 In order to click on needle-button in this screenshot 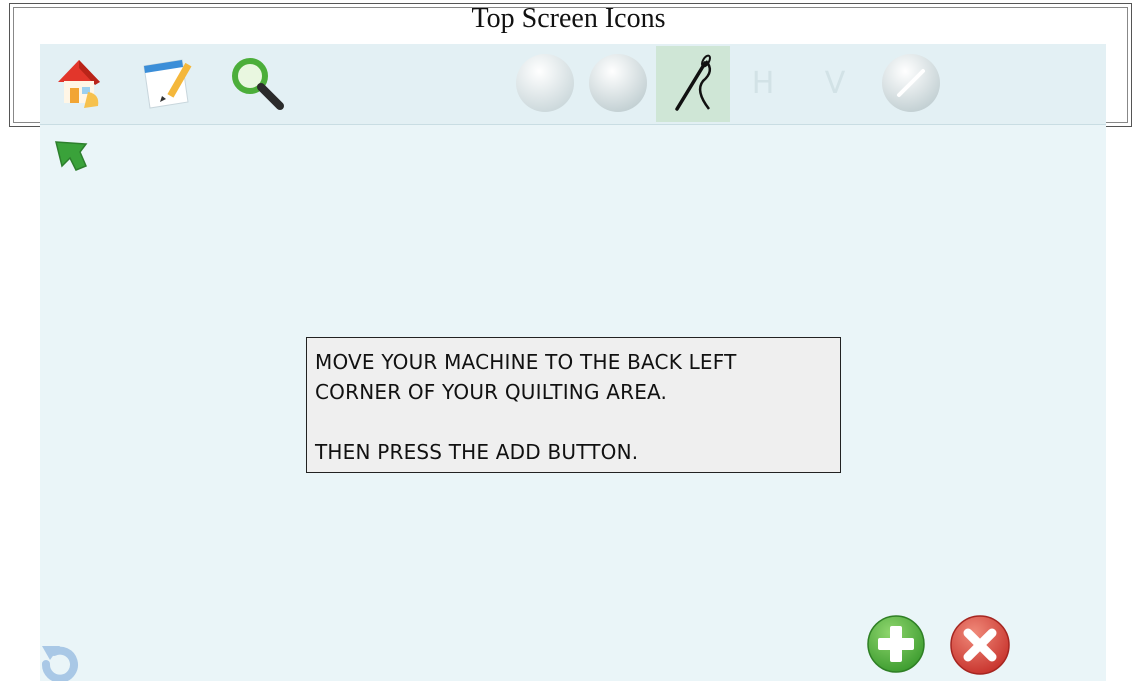, I will do `click(693, 84)`.